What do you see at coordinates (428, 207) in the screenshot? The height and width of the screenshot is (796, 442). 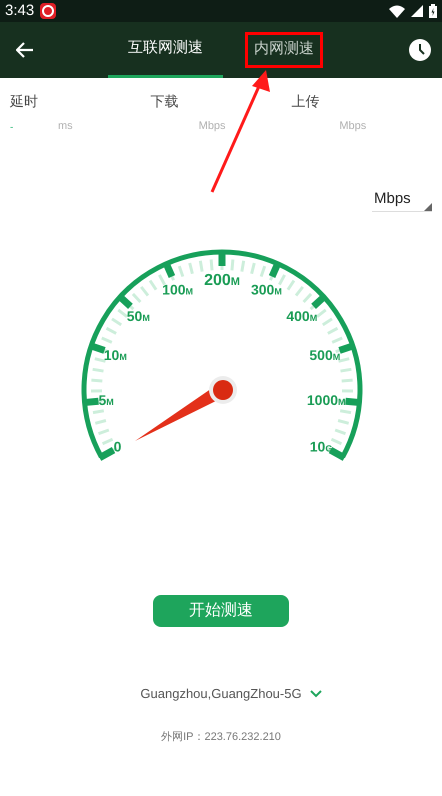 I see `dropdown-corner-icon` at bounding box center [428, 207].